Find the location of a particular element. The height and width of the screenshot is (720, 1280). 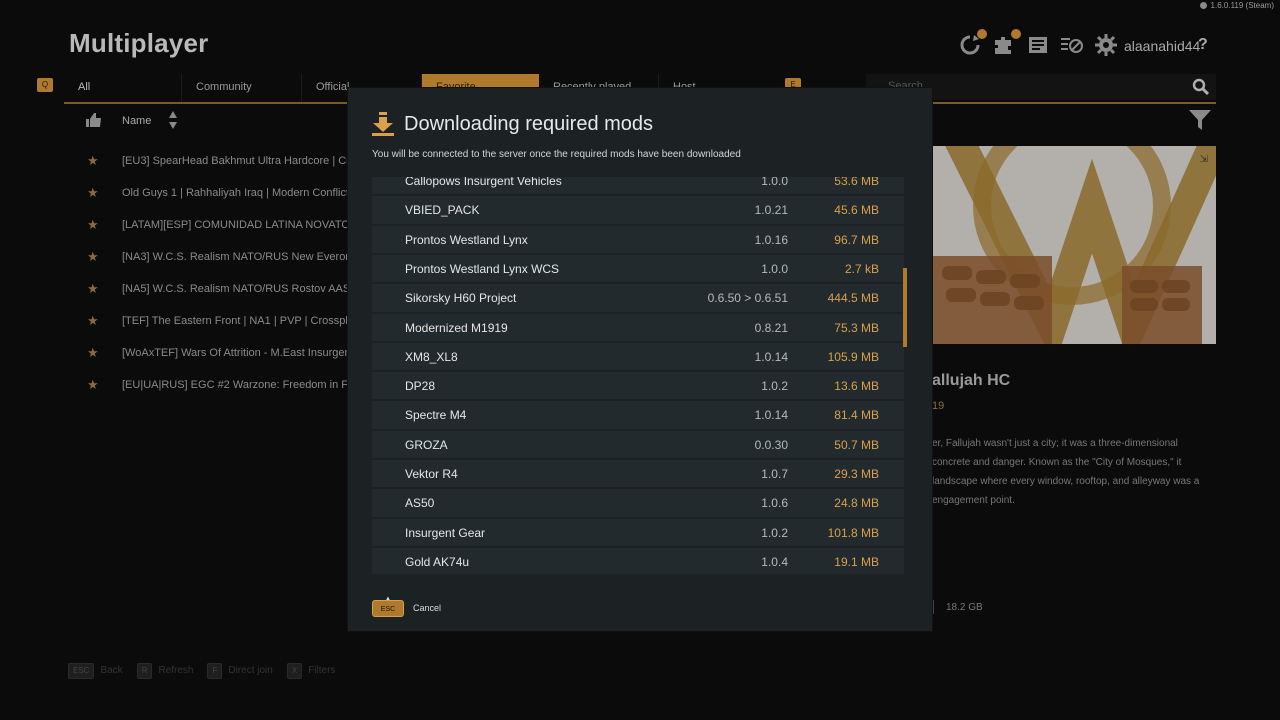

news-icon is located at coordinates (1038, 45).